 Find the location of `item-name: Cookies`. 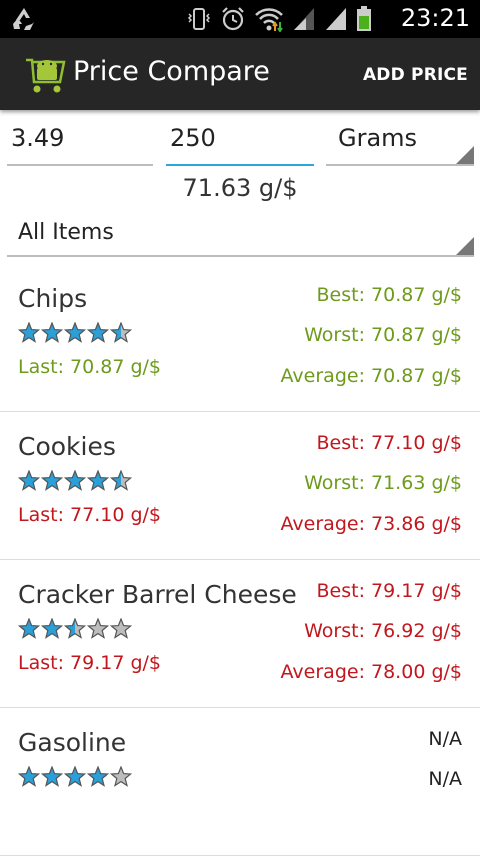

item-name: Cookies is located at coordinates (67, 446).